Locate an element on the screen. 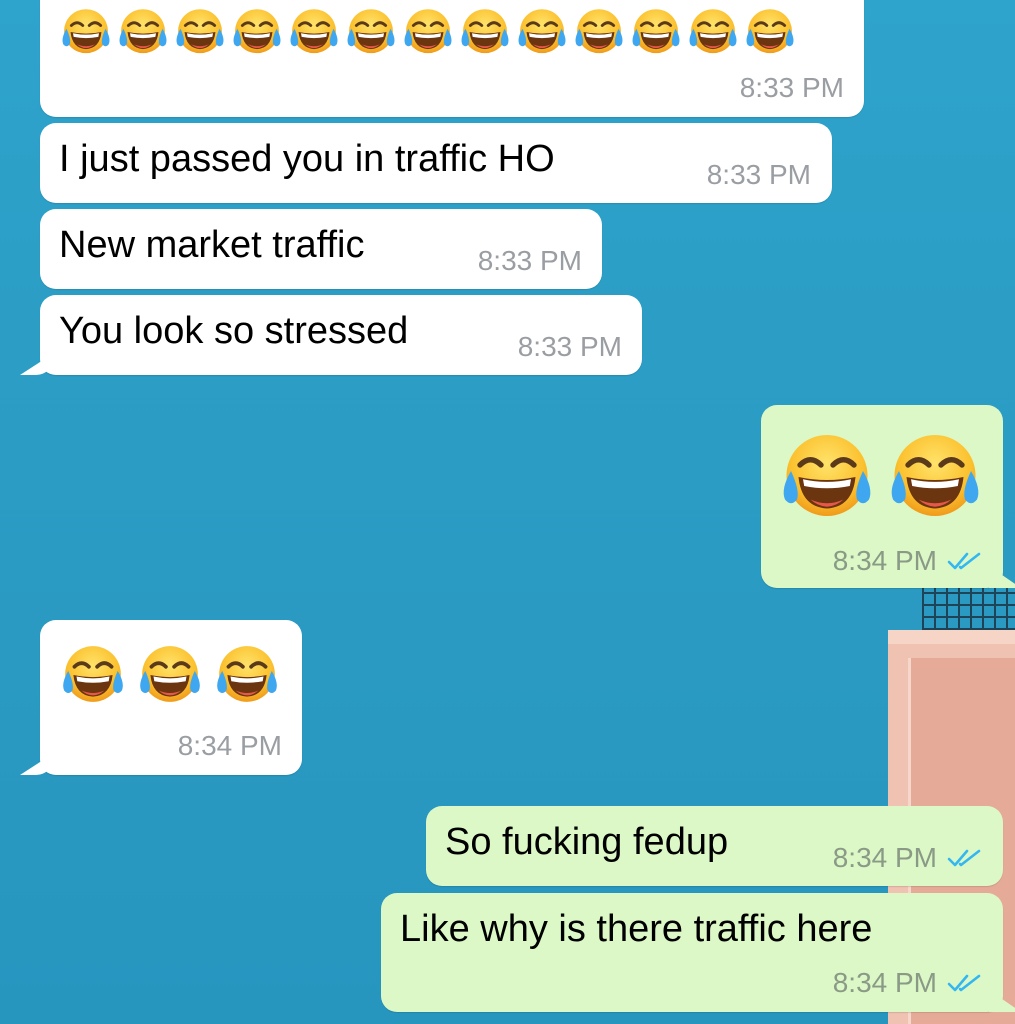 The height and width of the screenshot is (1024, 1015). message-bubble-outgoing: So fucking fedup 8:34 PM is located at coordinates (714, 846).